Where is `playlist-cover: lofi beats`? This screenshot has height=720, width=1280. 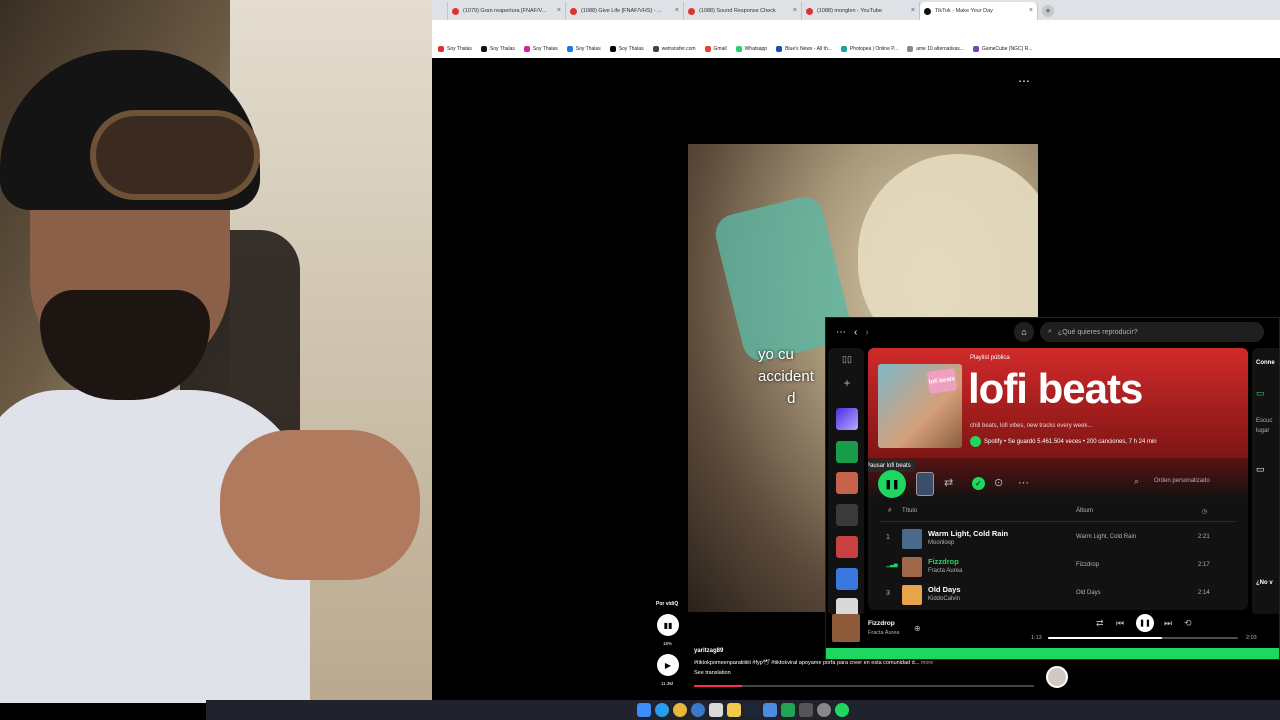 playlist-cover: lofi beats is located at coordinates (920, 406).